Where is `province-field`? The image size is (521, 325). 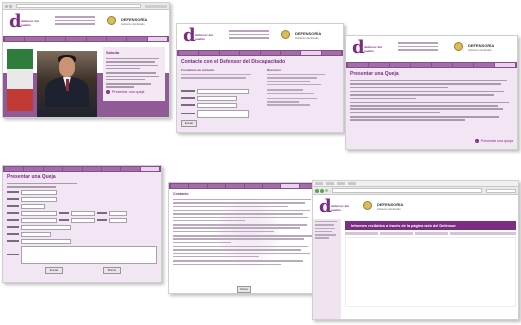 province-field is located at coordinates (39, 220).